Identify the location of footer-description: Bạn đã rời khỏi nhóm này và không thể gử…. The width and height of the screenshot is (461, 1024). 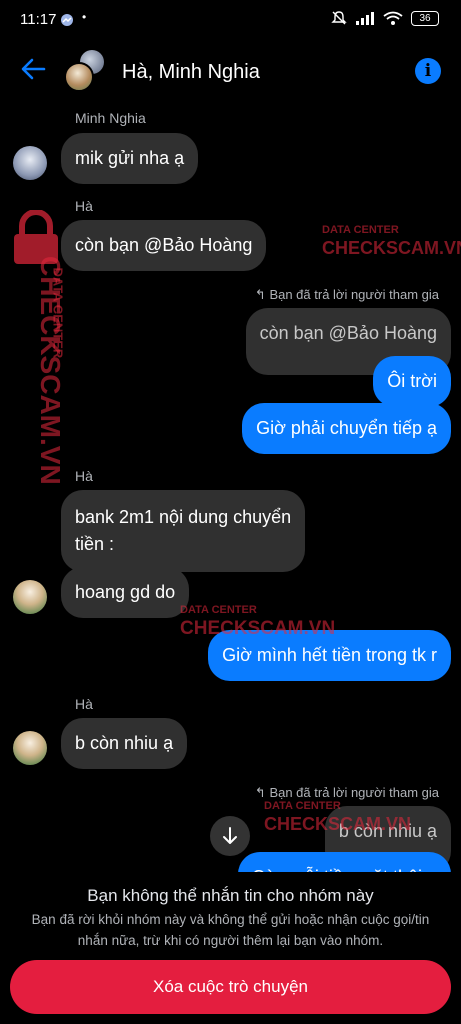
(230, 930).